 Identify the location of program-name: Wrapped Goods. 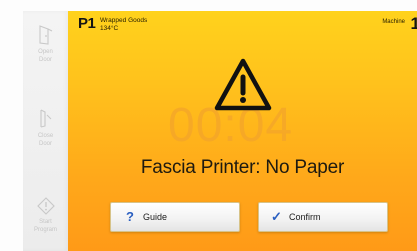
(124, 20).